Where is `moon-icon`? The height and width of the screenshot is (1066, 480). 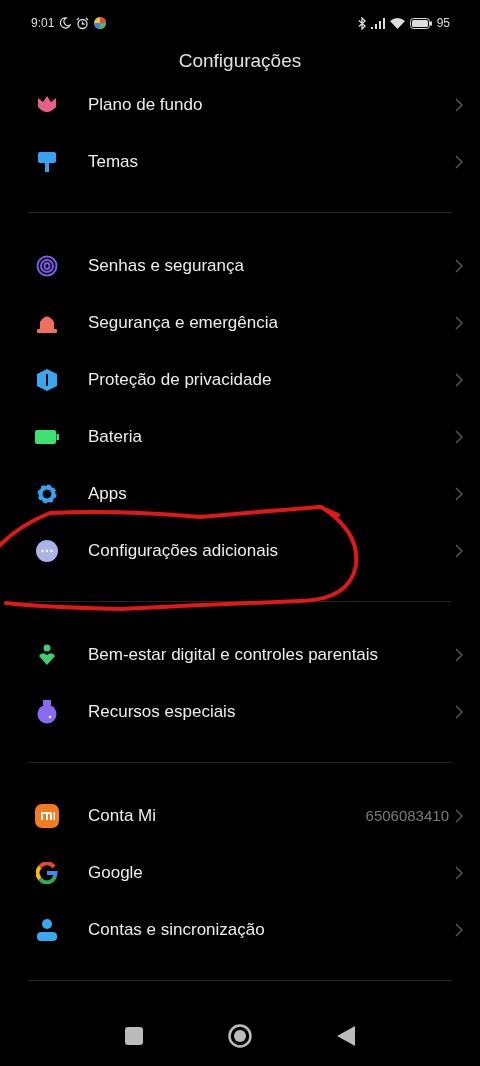
moon-icon is located at coordinates (65, 23).